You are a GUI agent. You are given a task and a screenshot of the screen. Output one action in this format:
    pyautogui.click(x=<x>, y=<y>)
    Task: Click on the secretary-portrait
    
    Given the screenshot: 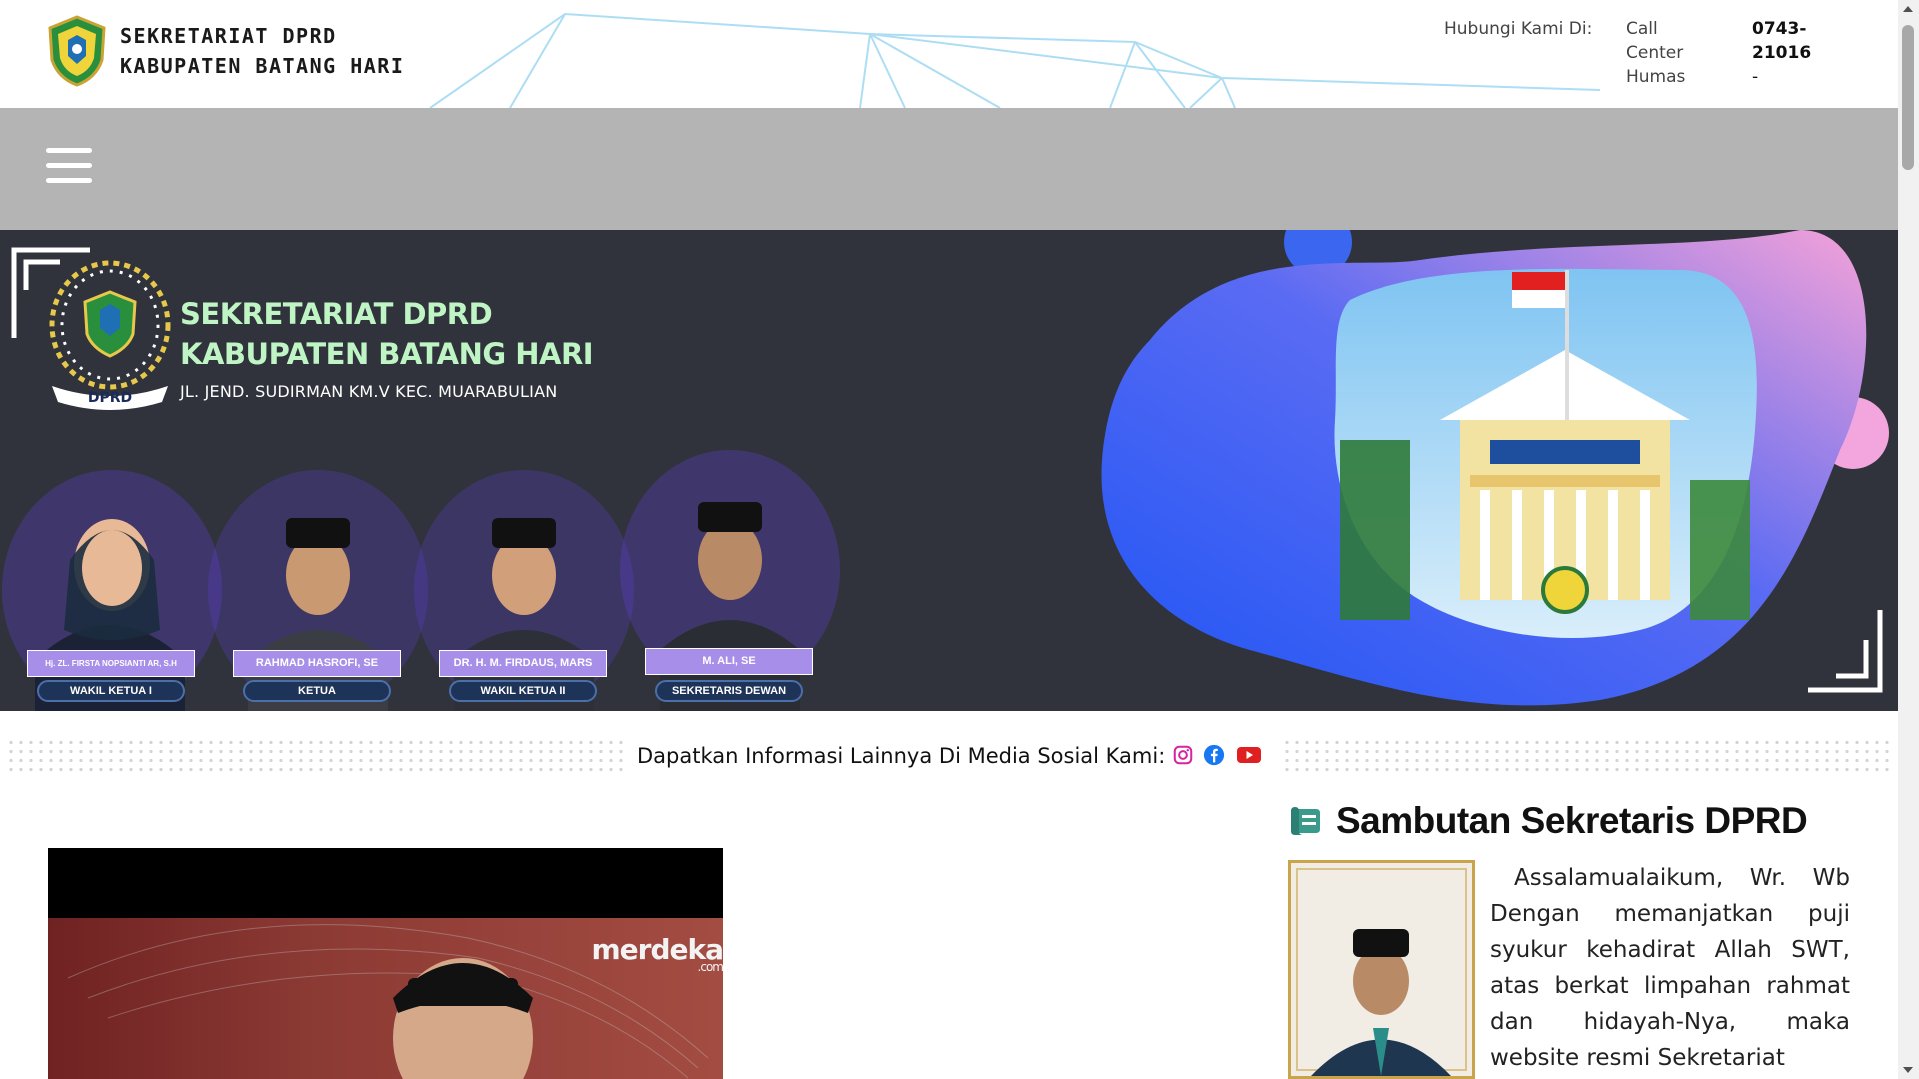 What is the action you would take?
    pyautogui.click(x=1381, y=969)
    